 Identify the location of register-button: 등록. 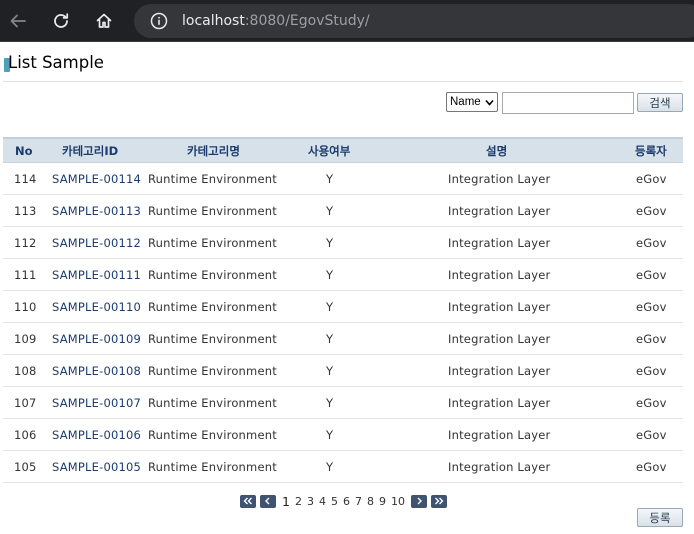
(660, 517).